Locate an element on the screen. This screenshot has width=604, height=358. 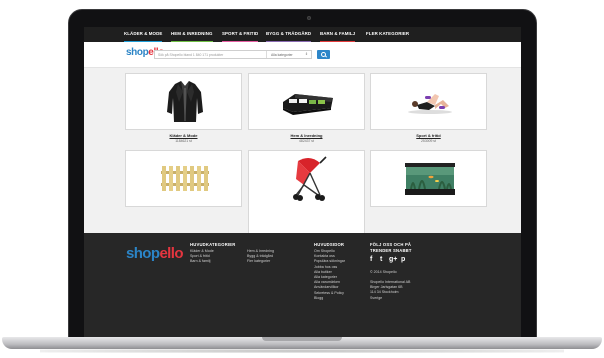
nav-label: KLÄDER & MODE is located at coordinates (143, 33).